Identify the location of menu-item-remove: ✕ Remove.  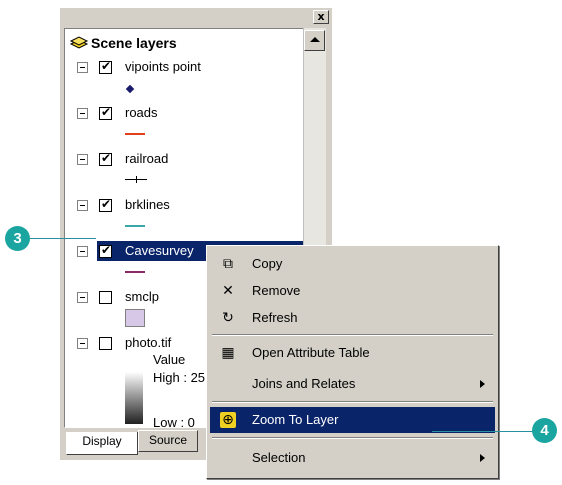
(352, 291).